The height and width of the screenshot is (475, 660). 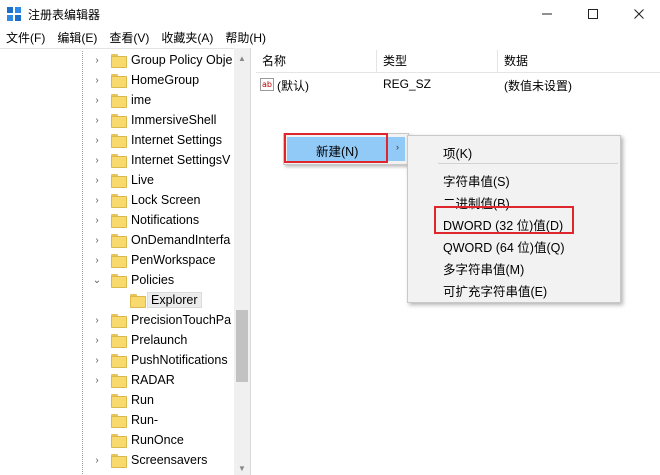 I want to click on tree-item: › Screensavers, so click(x=117, y=461).